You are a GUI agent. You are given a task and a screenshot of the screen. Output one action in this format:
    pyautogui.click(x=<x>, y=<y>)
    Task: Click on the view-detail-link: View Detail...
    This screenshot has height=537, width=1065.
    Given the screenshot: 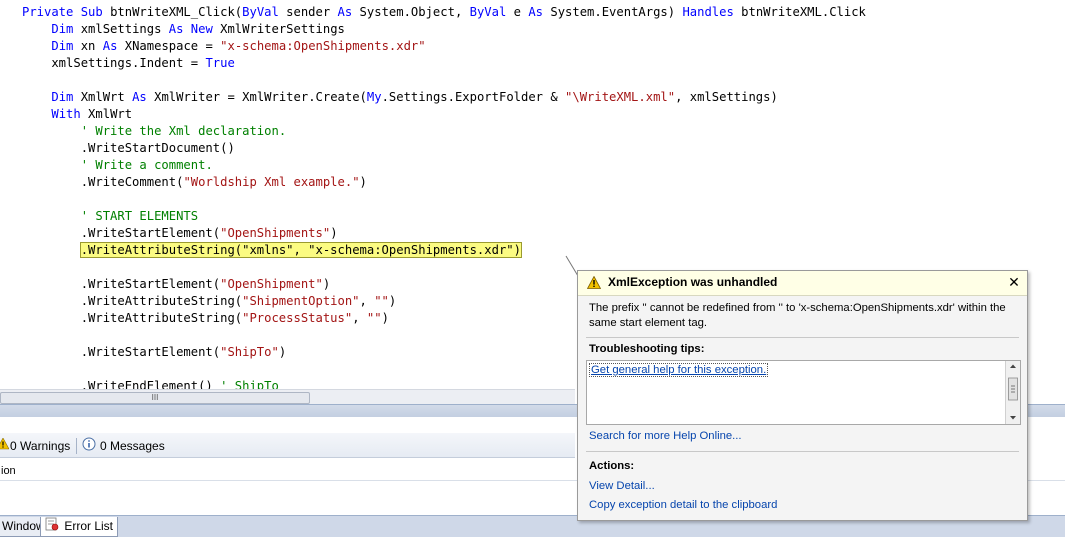 What is the action you would take?
    pyautogui.click(x=622, y=486)
    